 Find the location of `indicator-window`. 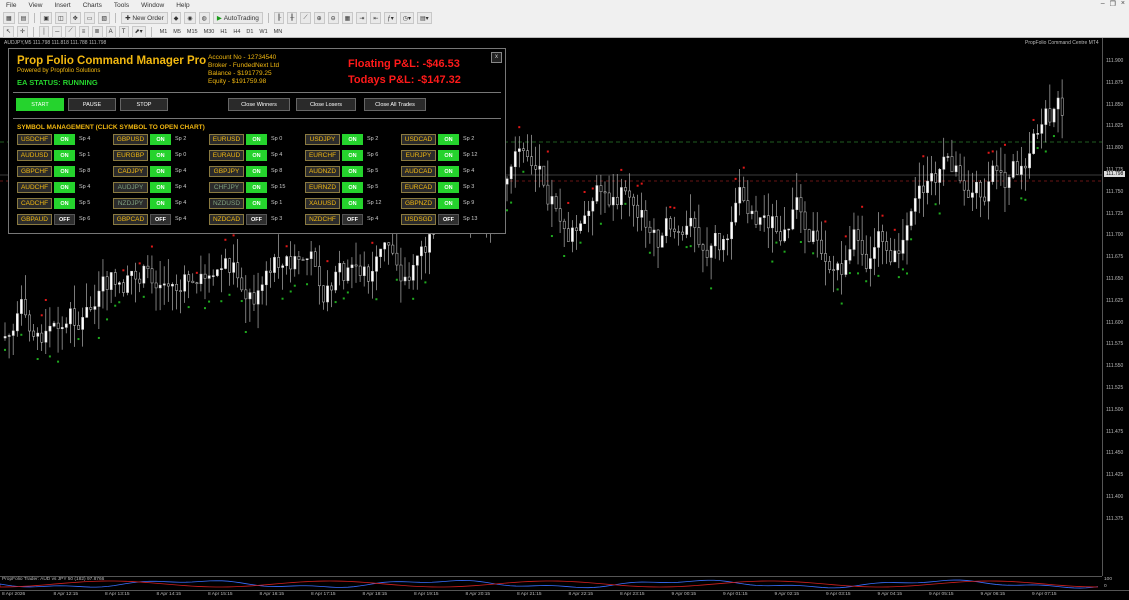

indicator-window is located at coordinates (551, 583).